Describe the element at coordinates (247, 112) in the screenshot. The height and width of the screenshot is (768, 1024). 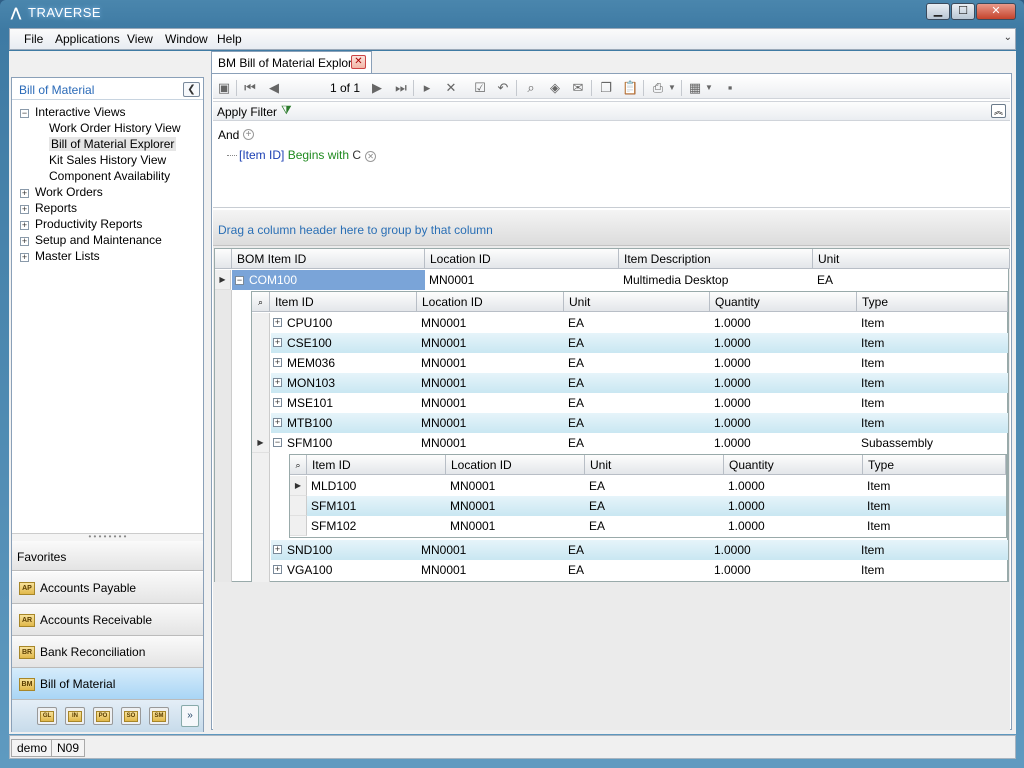
I see `apply-filter-label: Apply Filter` at that location.